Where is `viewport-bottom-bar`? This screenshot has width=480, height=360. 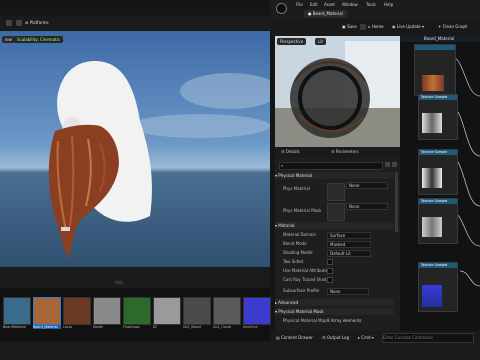
viewport-bottom-bar is located at coordinates (135, 277).